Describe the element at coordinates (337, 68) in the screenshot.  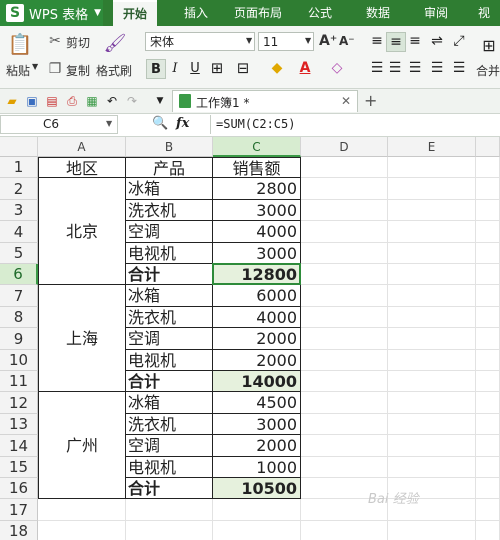
I see `clear-format-icon: ◇` at that location.